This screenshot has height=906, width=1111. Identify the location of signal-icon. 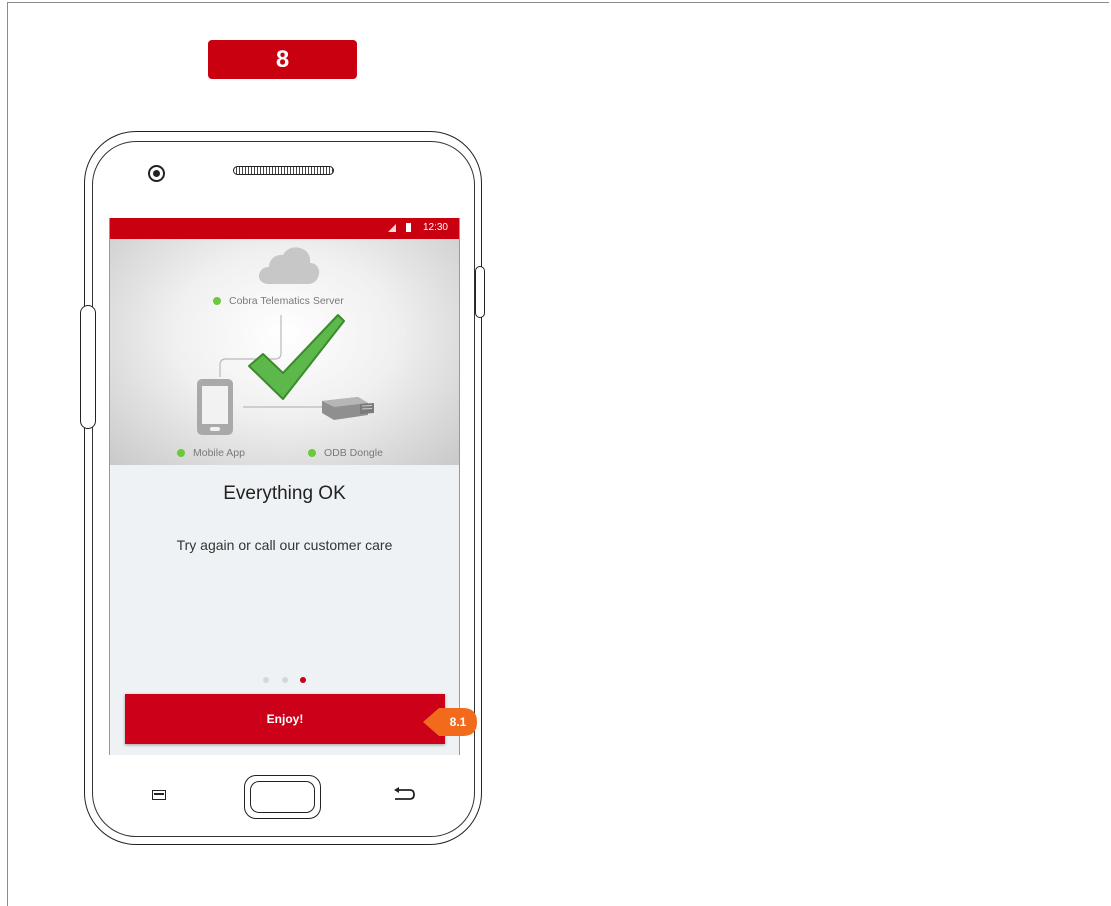
(392, 228).